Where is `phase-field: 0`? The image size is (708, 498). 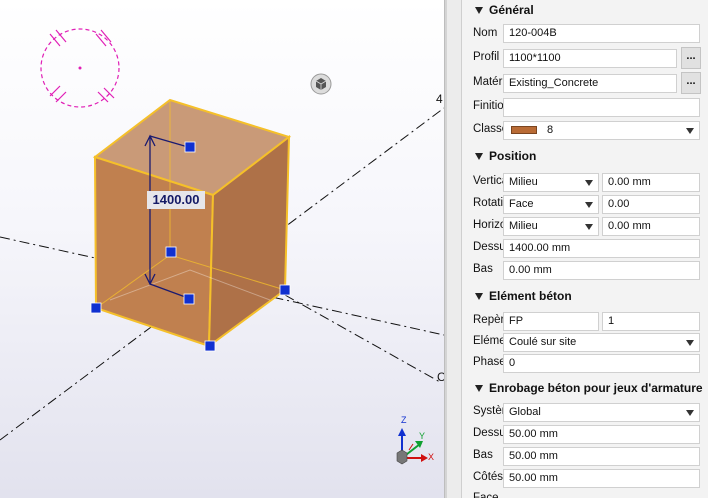 phase-field: 0 is located at coordinates (601, 363).